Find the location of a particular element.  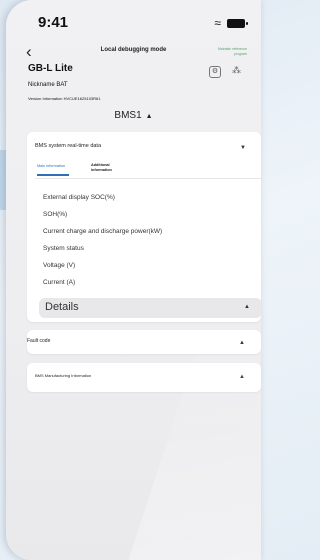

device-name: GB-L Lite is located at coordinates (50, 68).